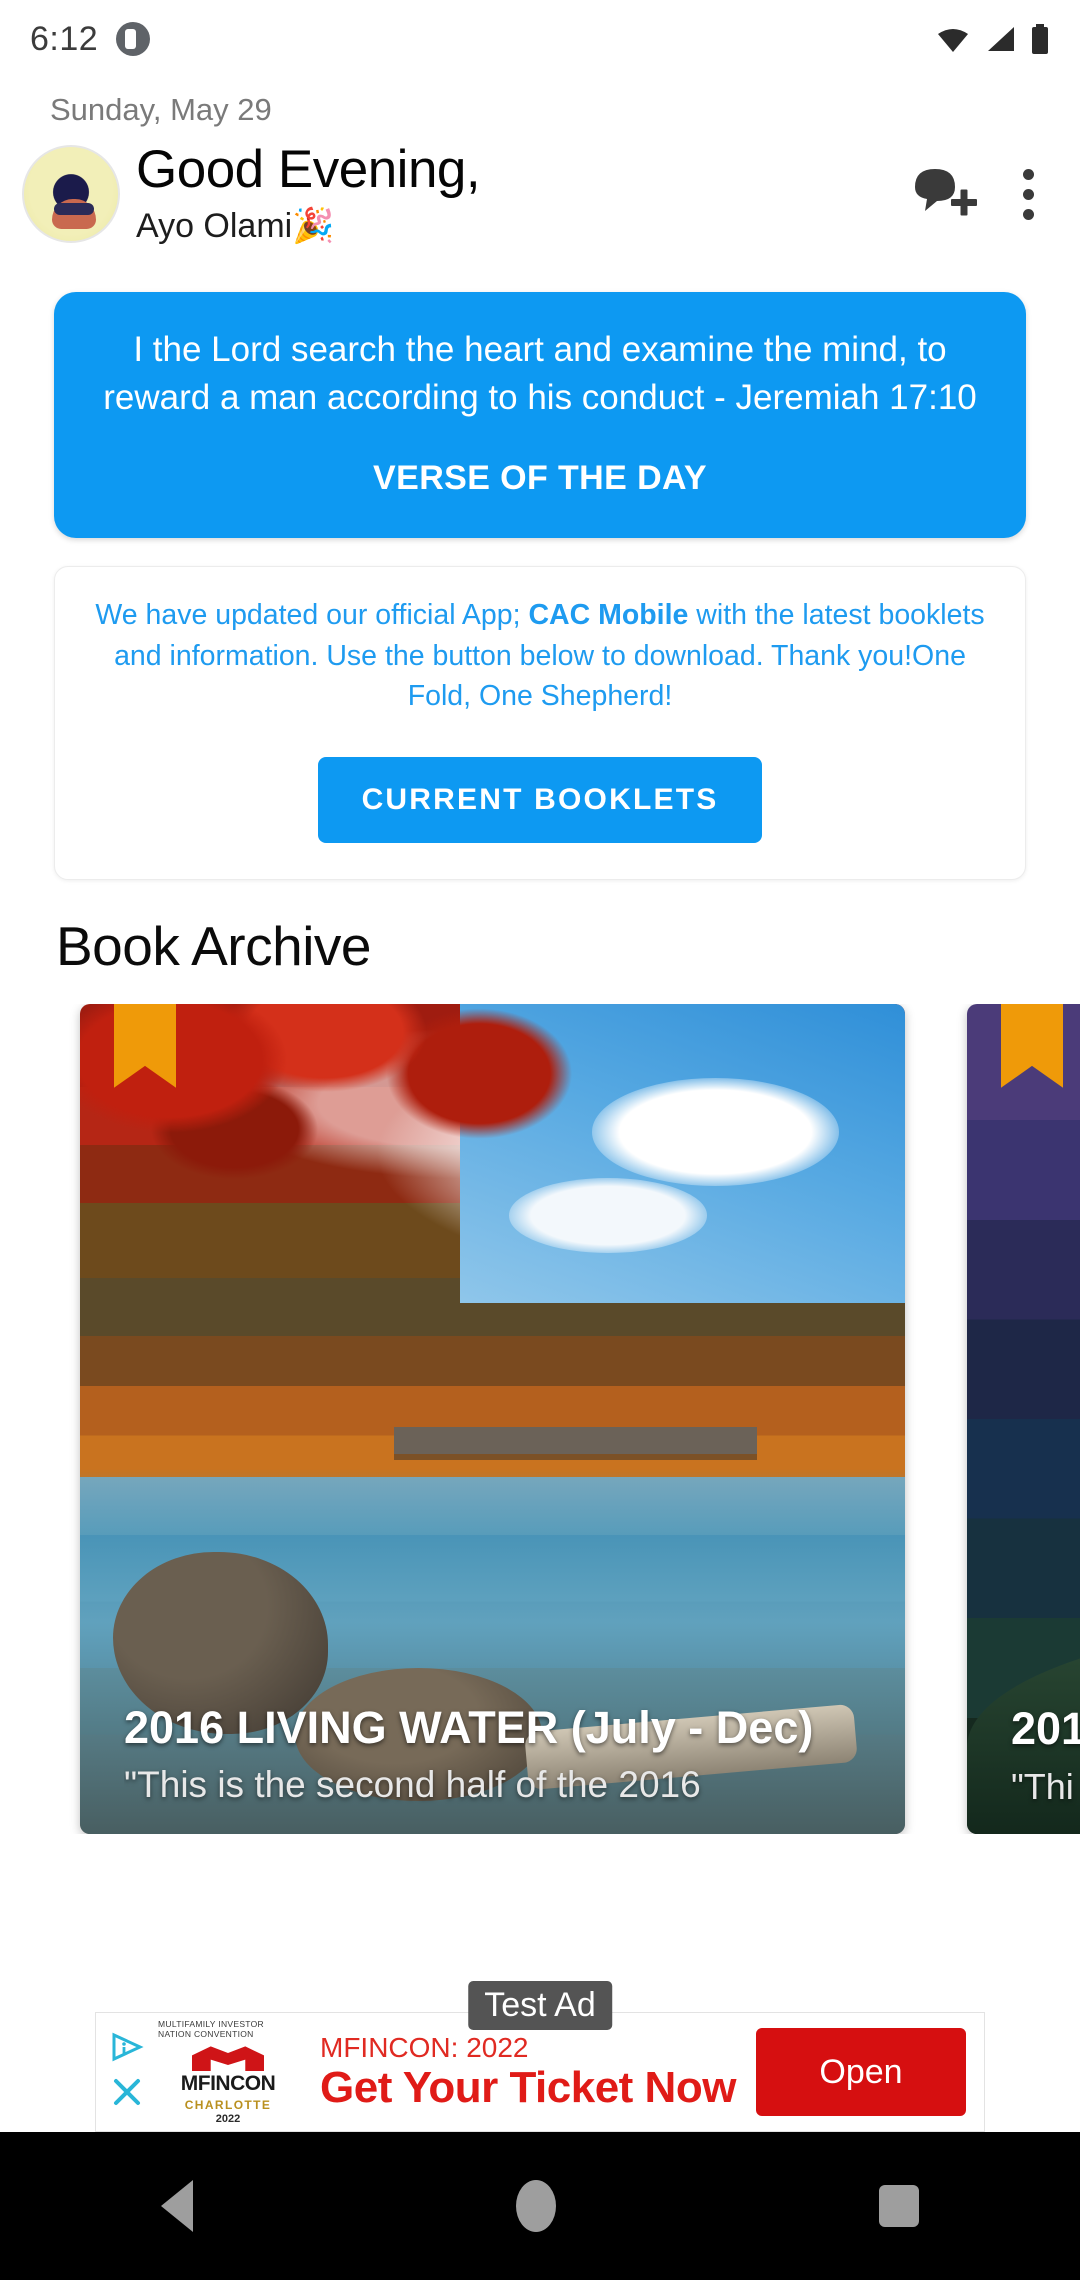 This screenshot has width=1080, height=2280. Describe the element at coordinates (1000, 39) in the screenshot. I see `cellular-signal-icon` at that location.